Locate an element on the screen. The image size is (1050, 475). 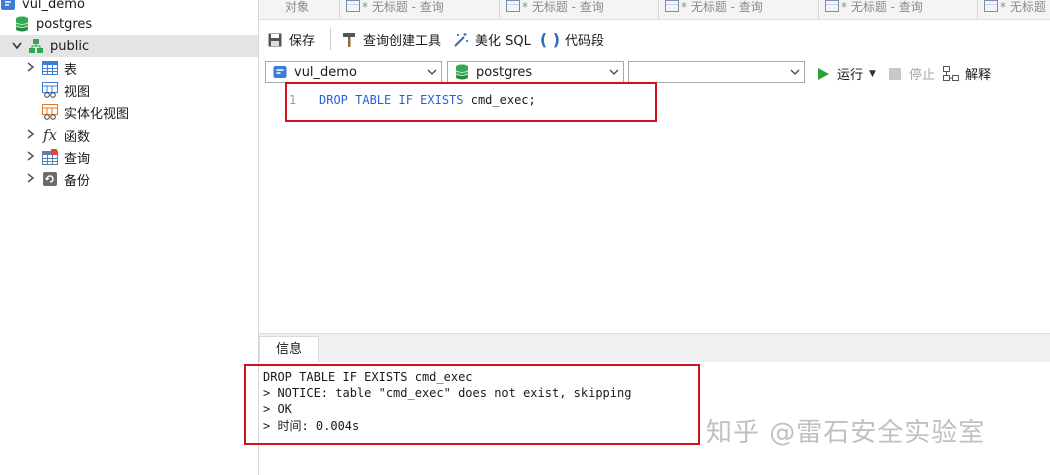
explain-label: 解释 is located at coordinates (978, 75).